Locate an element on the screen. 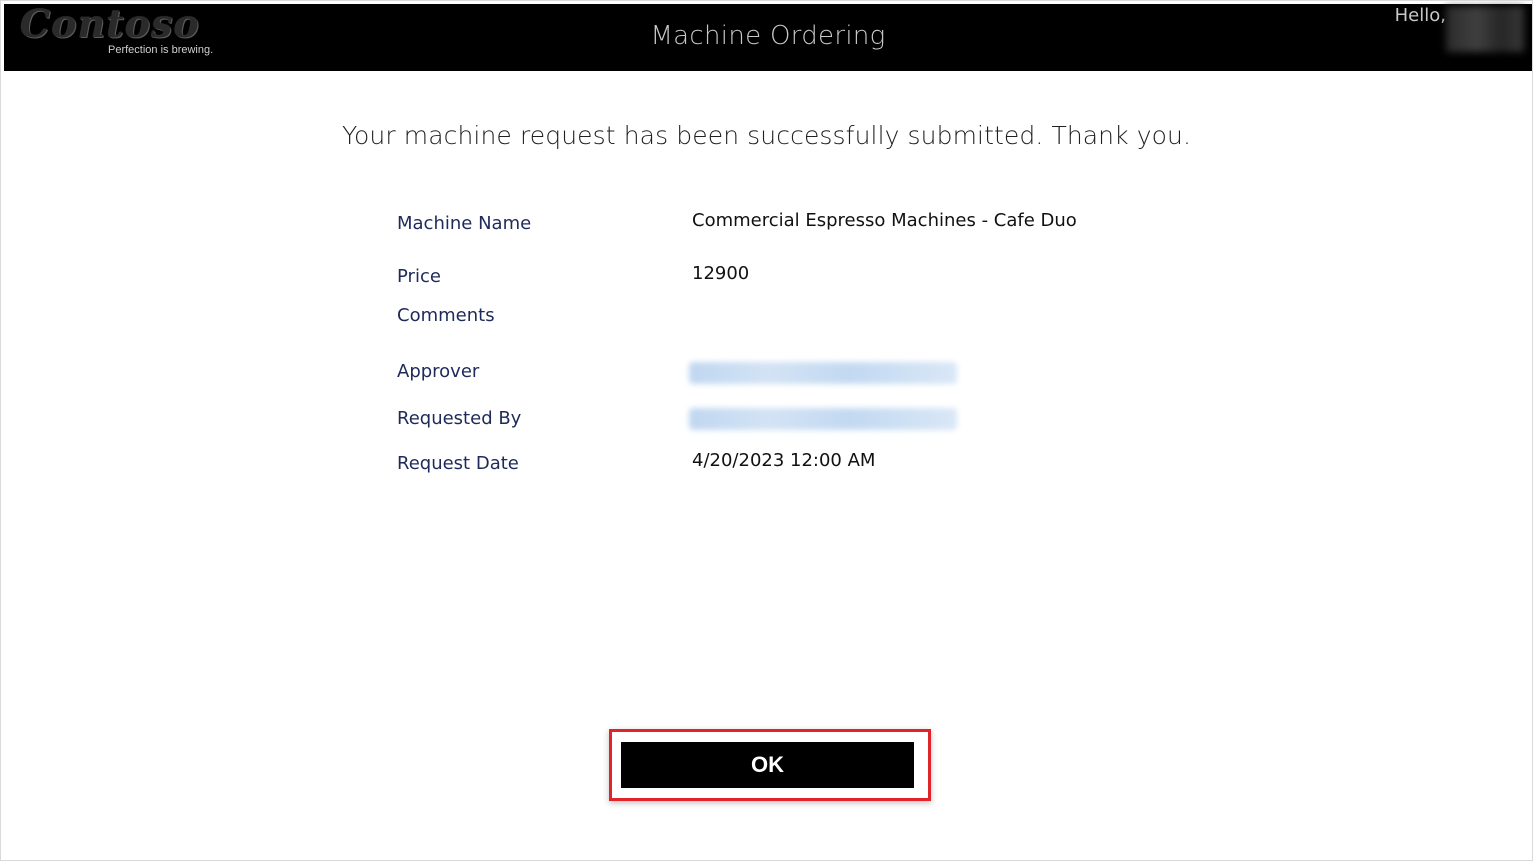  price-value: 12900 is located at coordinates (721, 273).